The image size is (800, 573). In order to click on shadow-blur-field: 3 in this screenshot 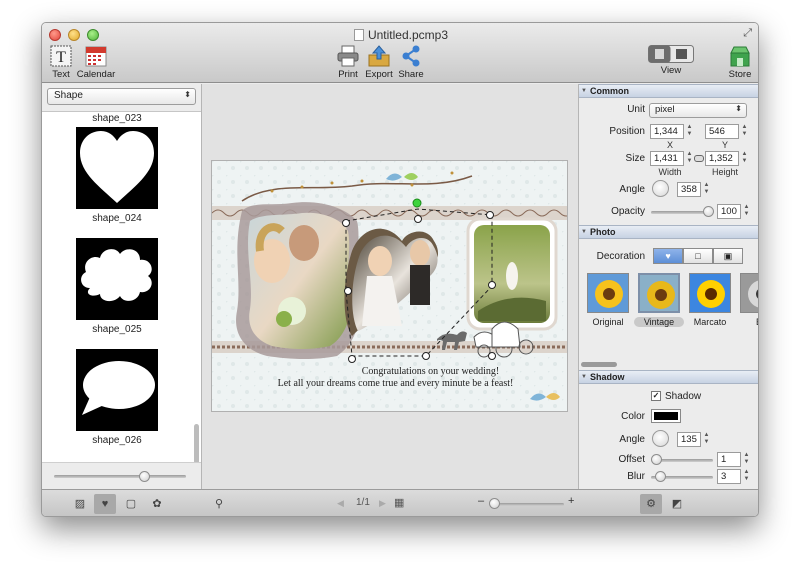, I will do `click(729, 476)`.